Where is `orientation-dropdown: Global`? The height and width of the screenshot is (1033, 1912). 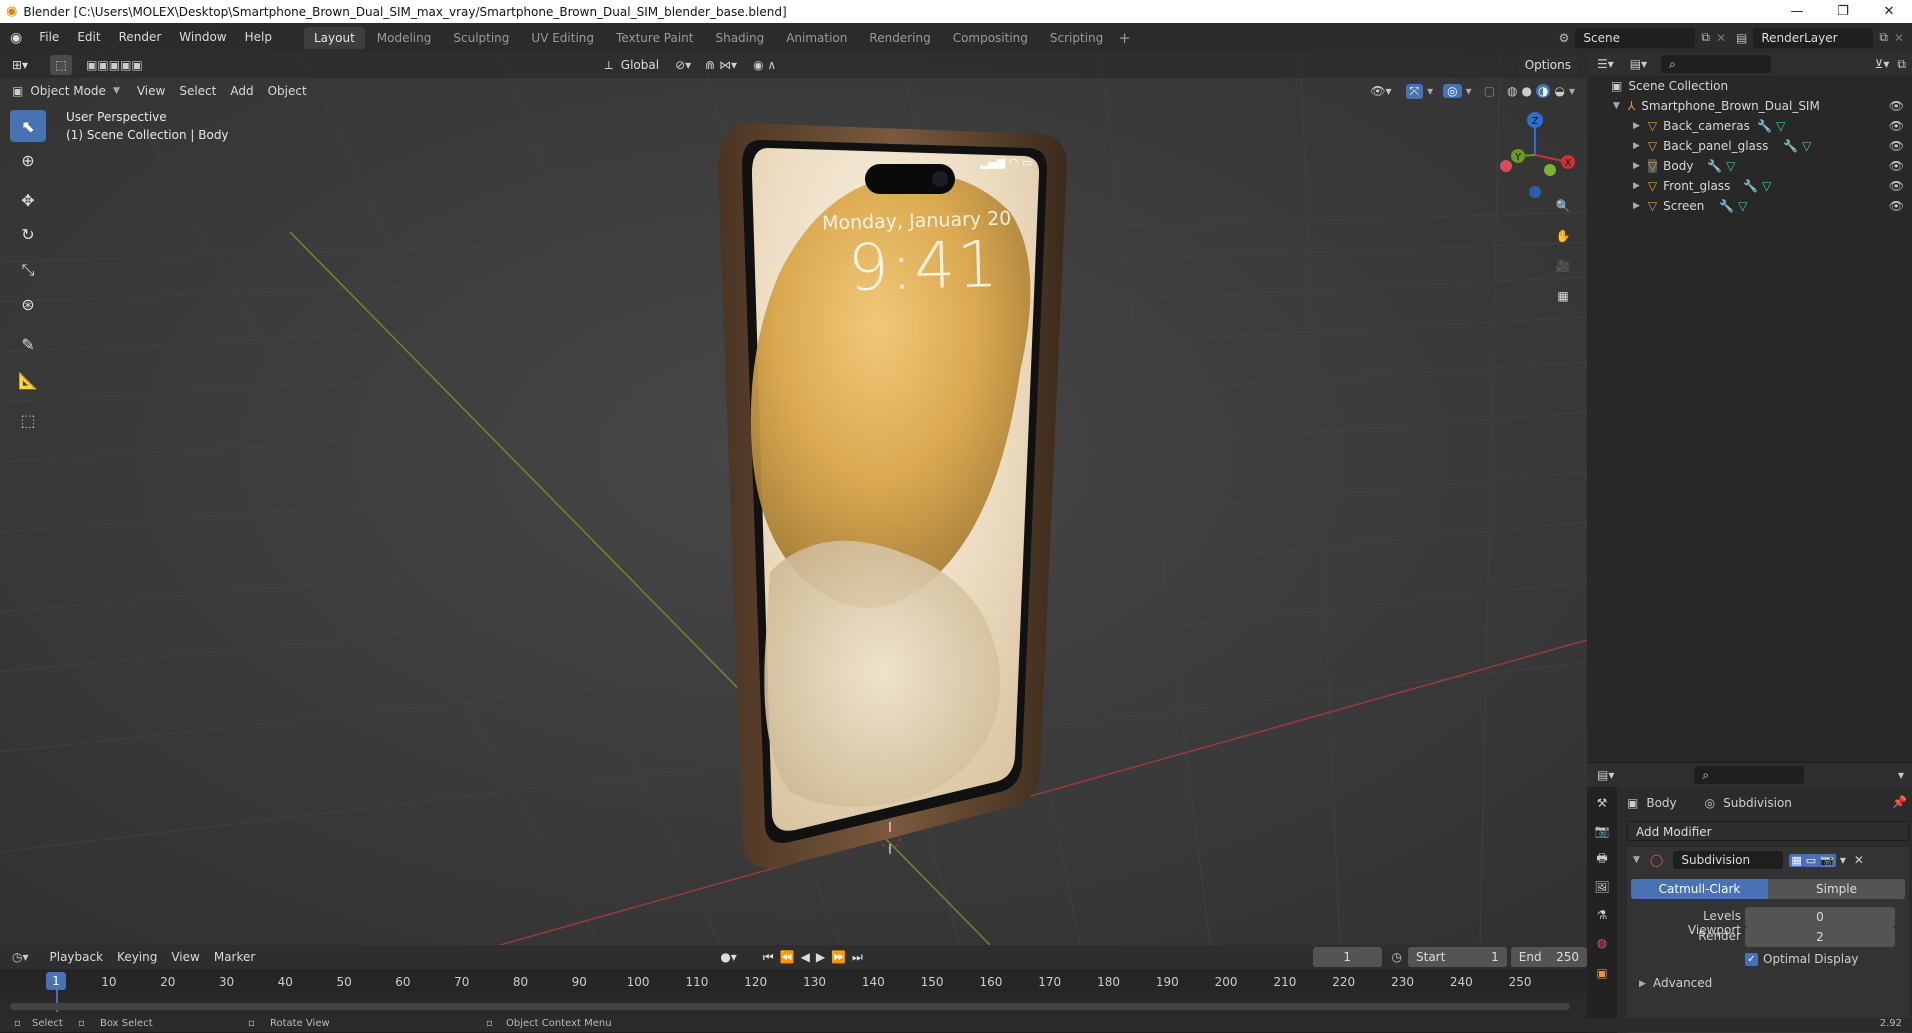
orientation-dropdown: Global is located at coordinates (640, 65).